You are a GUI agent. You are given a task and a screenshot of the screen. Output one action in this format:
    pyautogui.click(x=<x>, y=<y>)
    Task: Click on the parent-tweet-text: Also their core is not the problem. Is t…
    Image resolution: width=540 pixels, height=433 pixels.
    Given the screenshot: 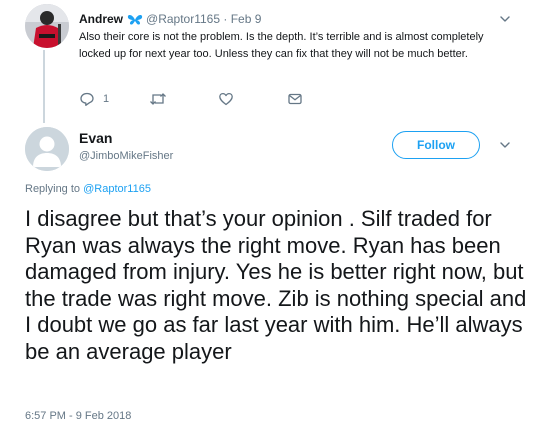 What is the action you would take?
    pyautogui.click(x=281, y=45)
    